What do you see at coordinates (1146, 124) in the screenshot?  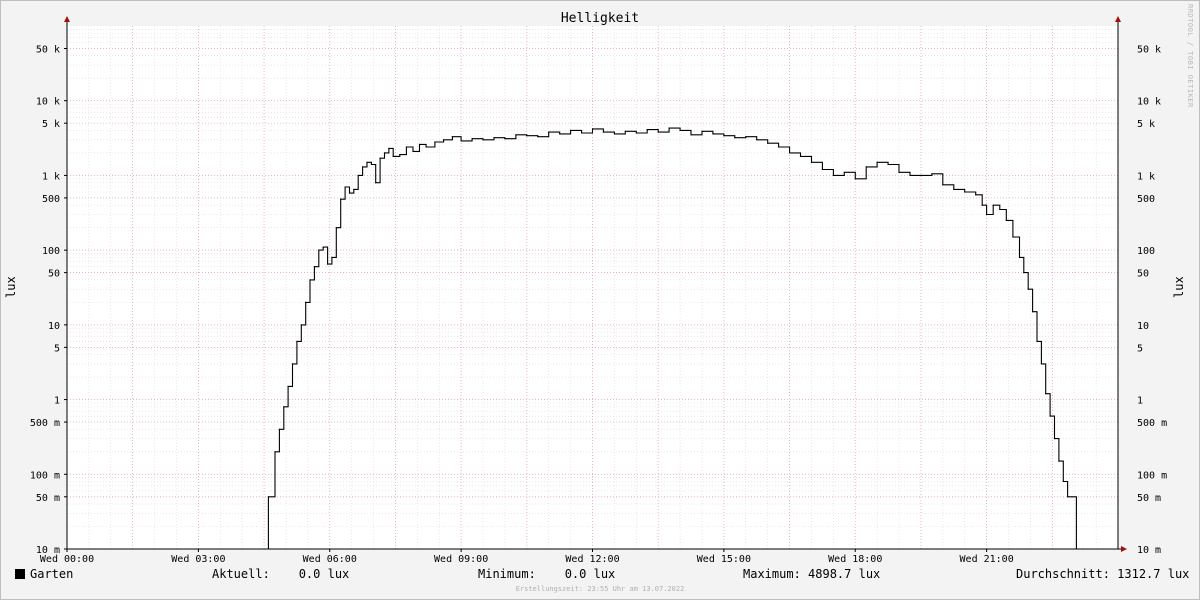 I see `y-tick-label-right: 5 k` at bounding box center [1146, 124].